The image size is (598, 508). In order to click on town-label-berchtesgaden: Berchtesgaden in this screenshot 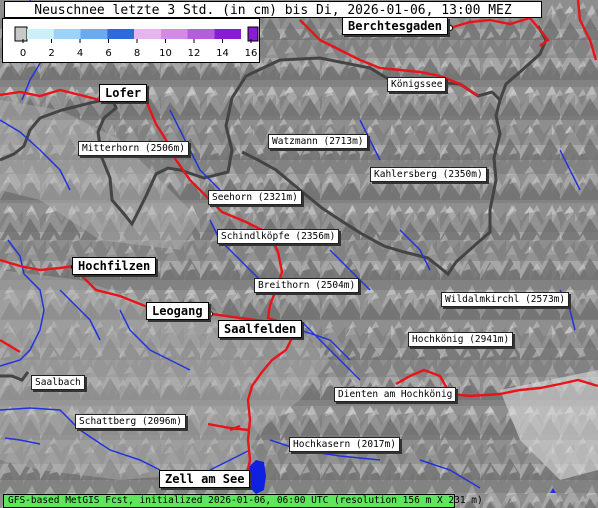, I will do `click(395, 26)`.